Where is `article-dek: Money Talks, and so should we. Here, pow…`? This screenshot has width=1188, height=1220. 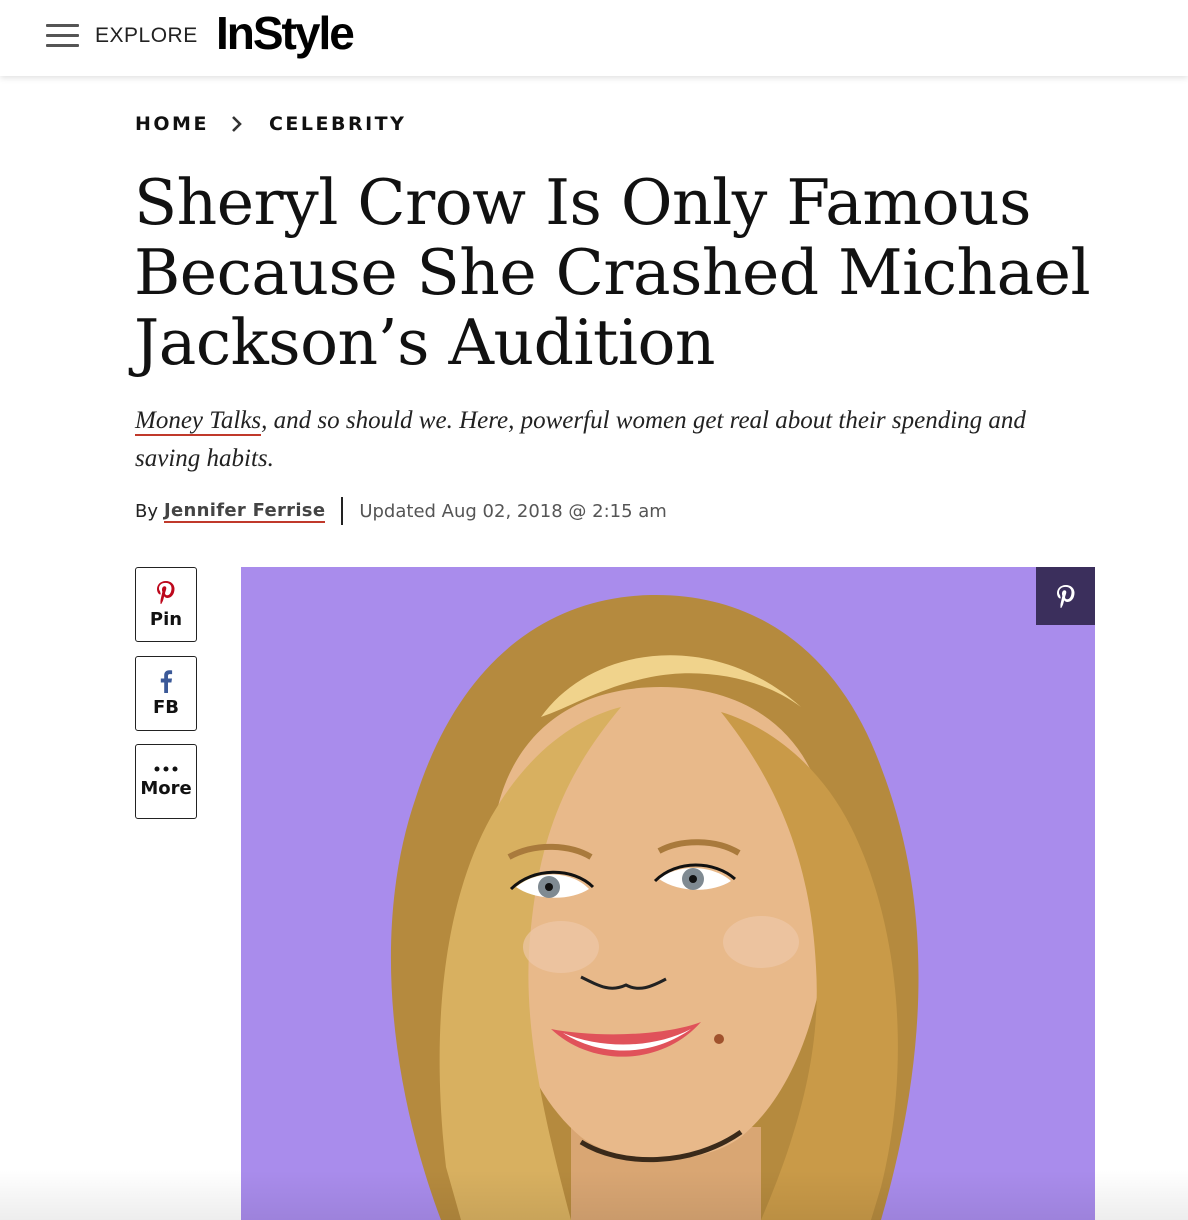 article-dek: Money Talks, and so should we. Here, pow… is located at coordinates (605, 440).